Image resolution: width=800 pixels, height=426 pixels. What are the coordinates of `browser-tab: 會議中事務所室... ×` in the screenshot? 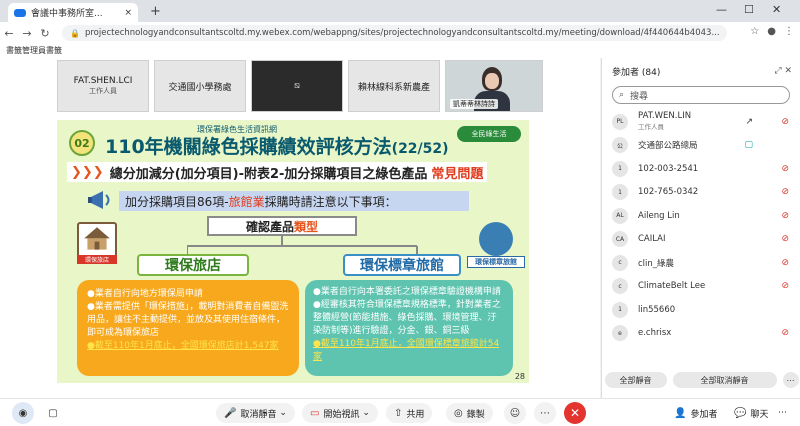 It's located at (73, 12).